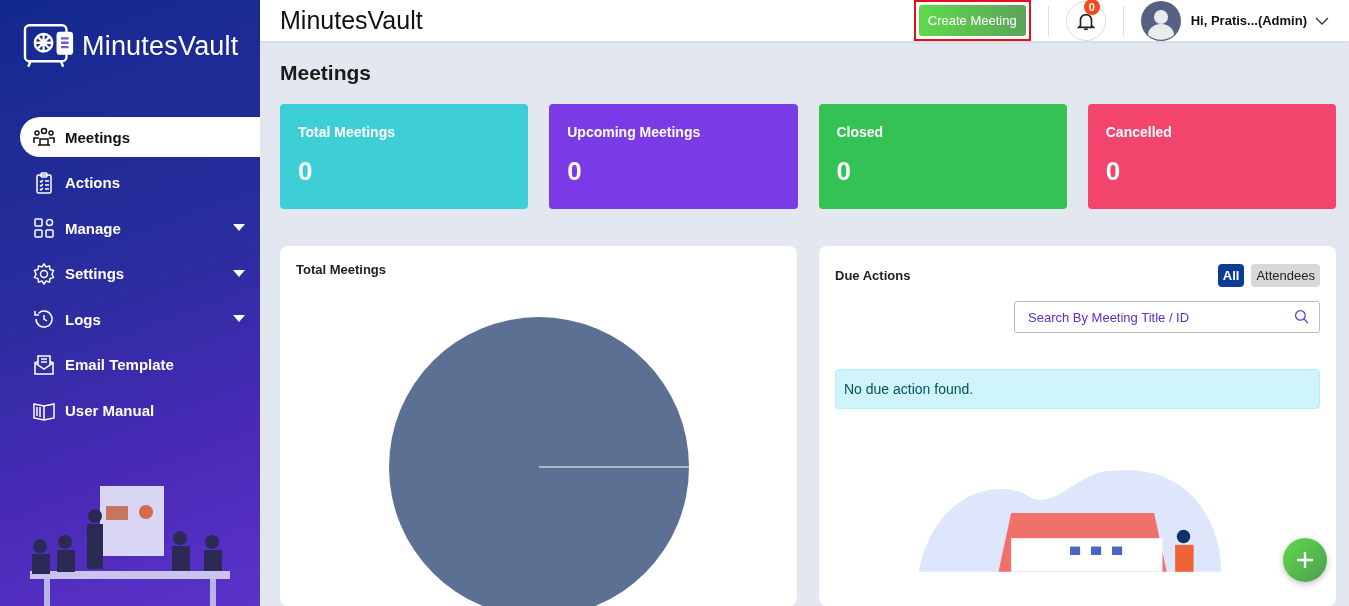  I want to click on nav-item: Manage, so click(140, 228).